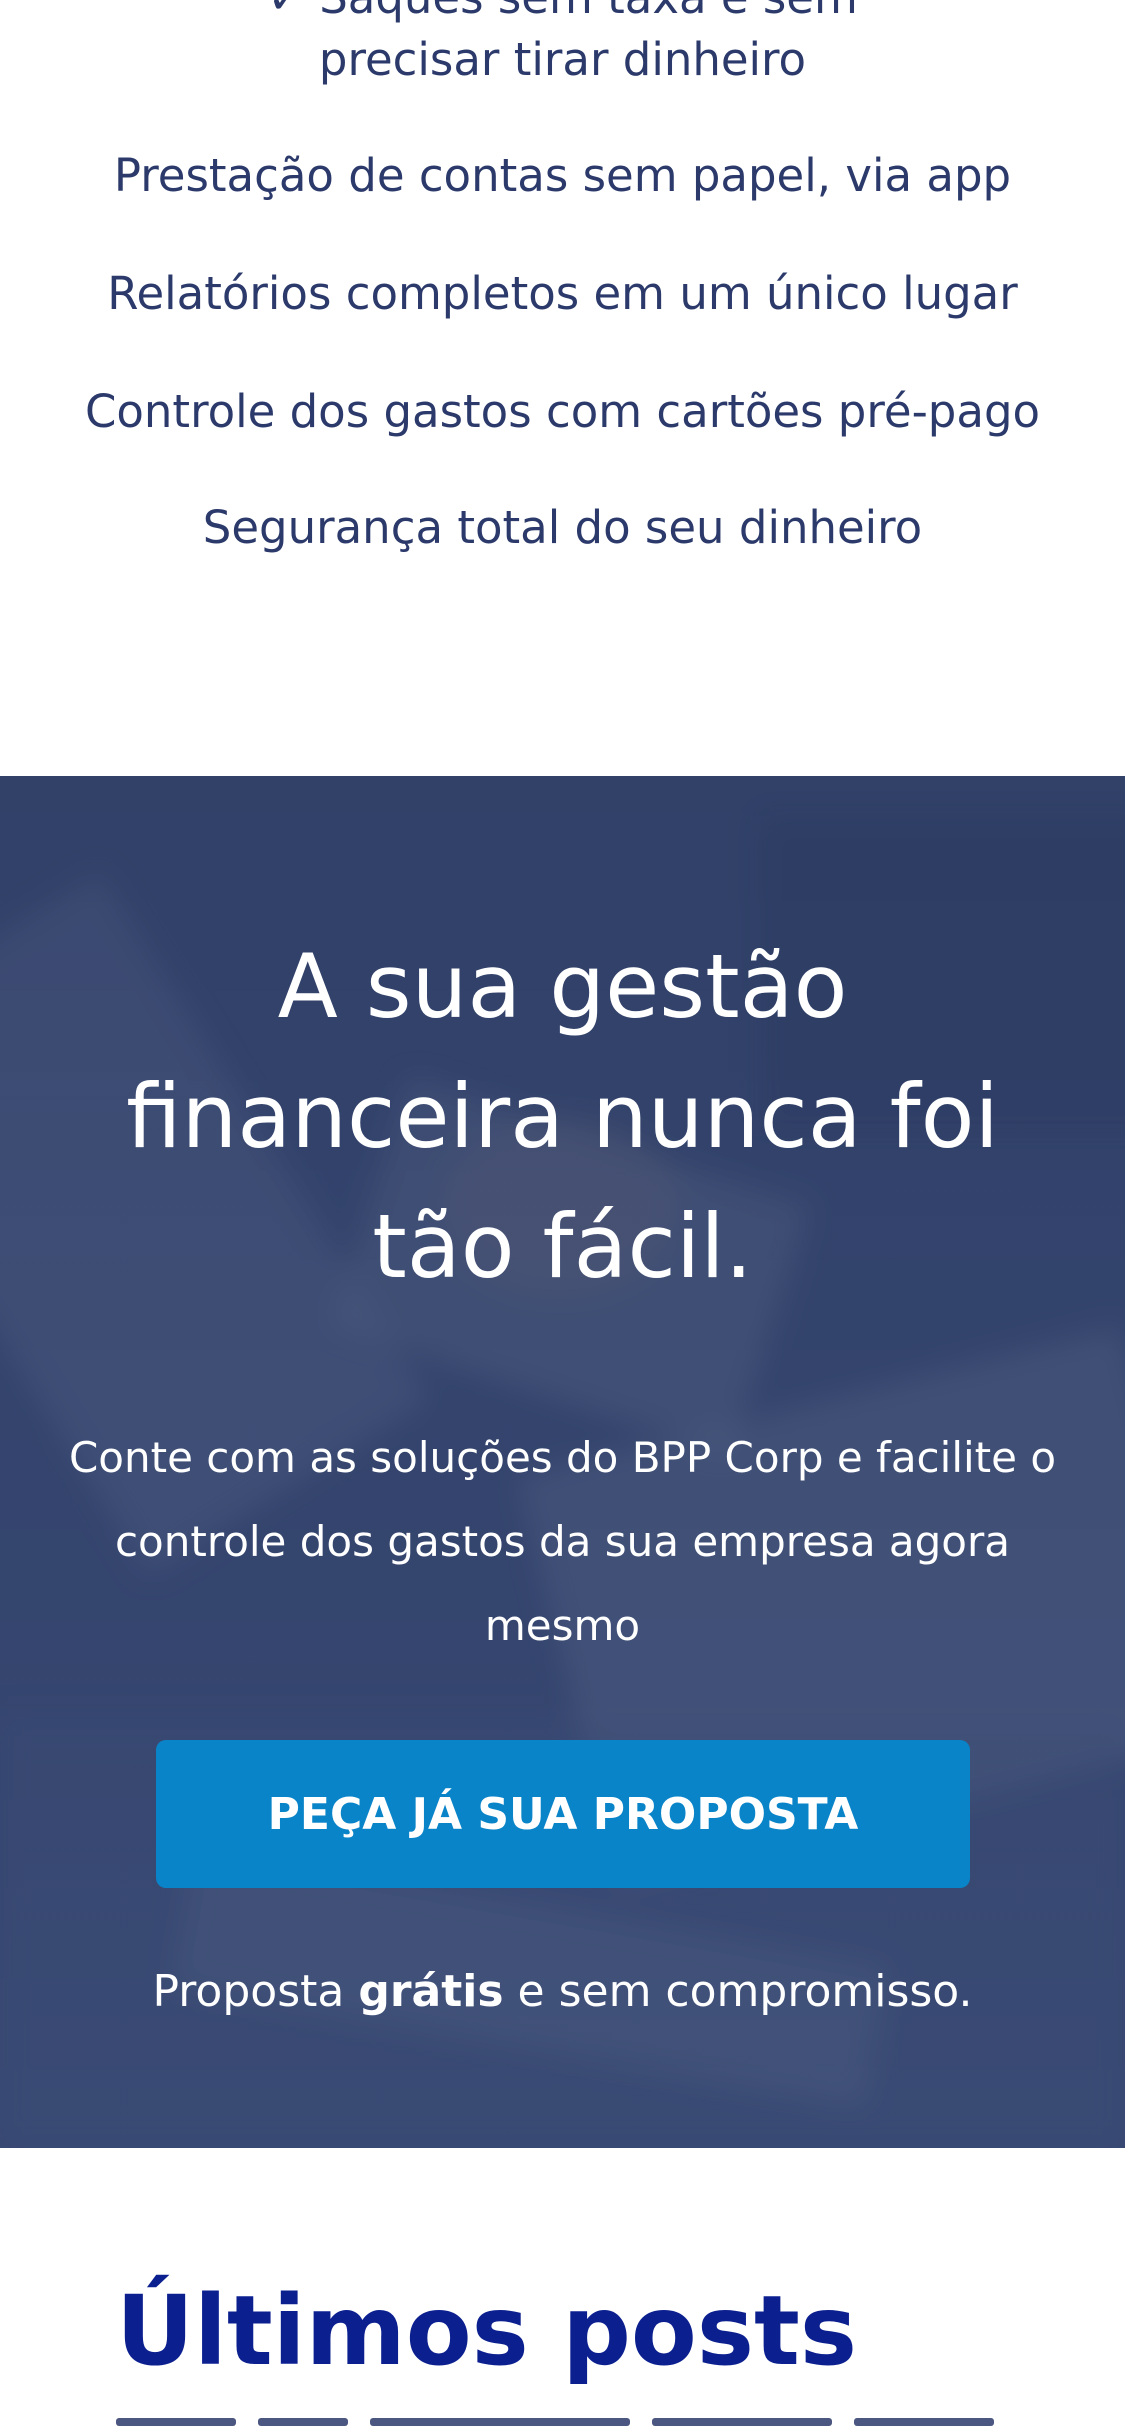 The width and height of the screenshot is (1125, 2436). I want to click on proposal-note-start: Proposta, so click(255, 1991).